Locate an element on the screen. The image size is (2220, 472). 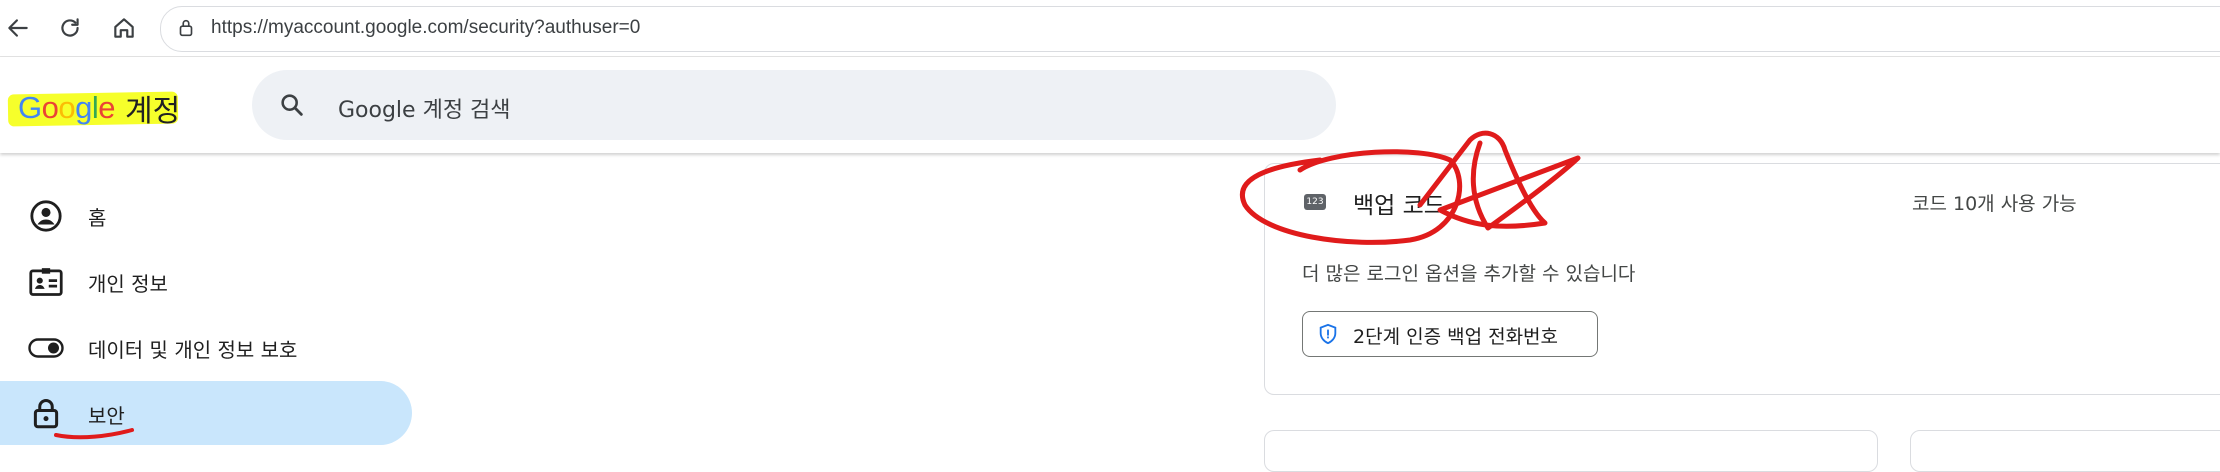
card-title: 백업 코드 is located at coordinates (1399, 203).